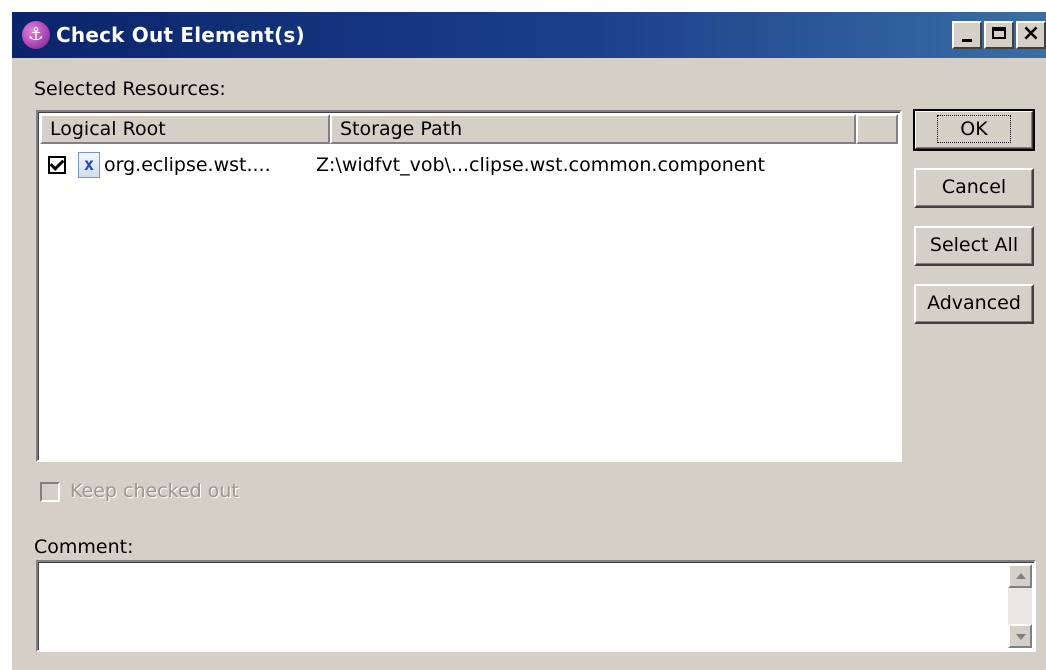  I want to click on advanced-button: Advanced, so click(974, 304).